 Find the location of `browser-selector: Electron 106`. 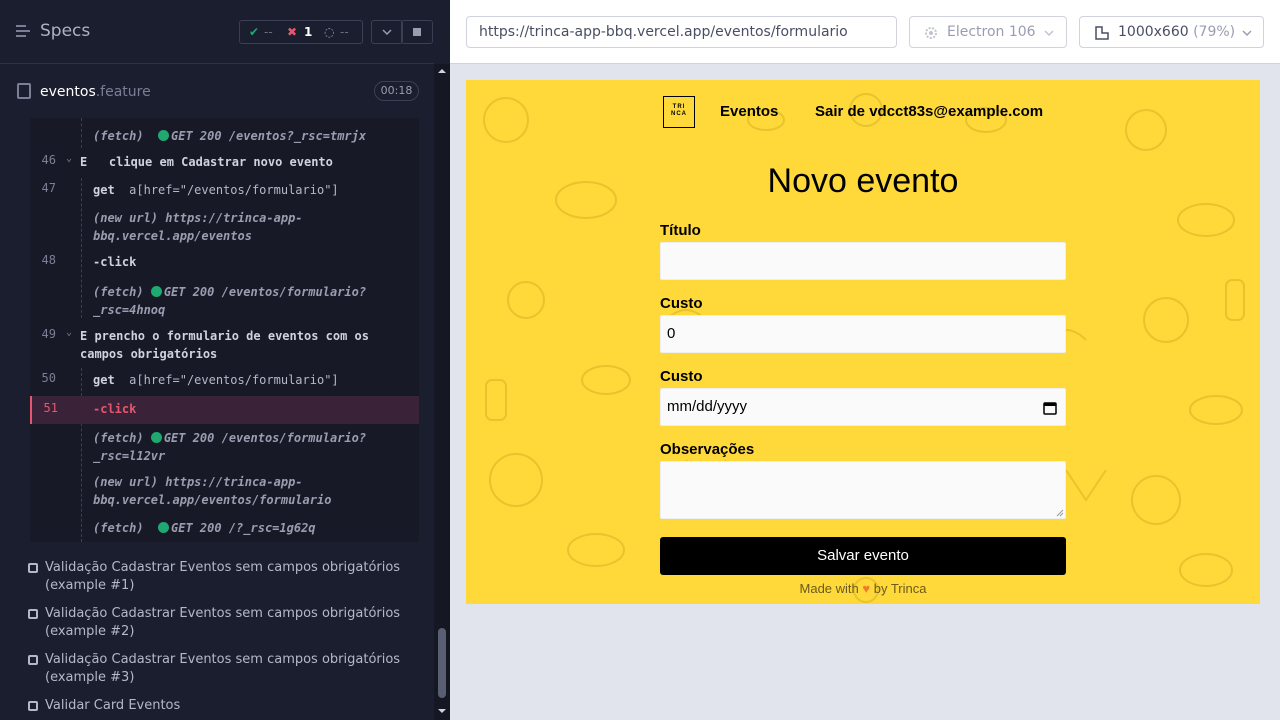

browser-selector: Electron 106 is located at coordinates (988, 32).